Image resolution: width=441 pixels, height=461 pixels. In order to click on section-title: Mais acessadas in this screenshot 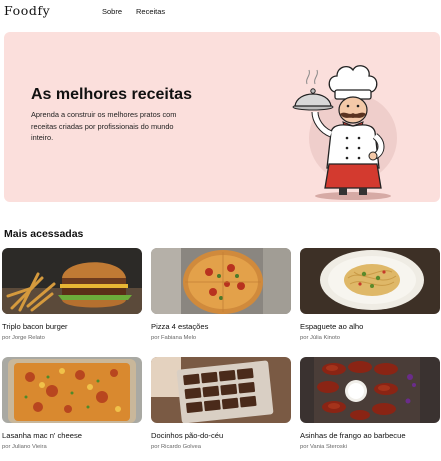, I will do `click(44, 234)`.